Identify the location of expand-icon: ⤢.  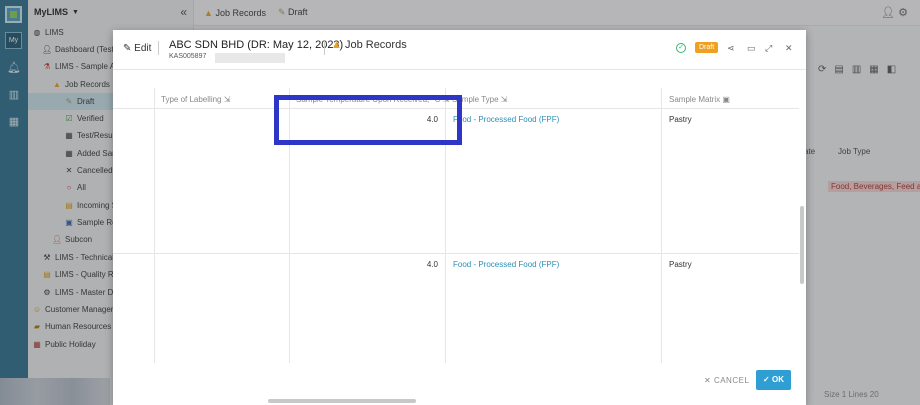
(768, 48).